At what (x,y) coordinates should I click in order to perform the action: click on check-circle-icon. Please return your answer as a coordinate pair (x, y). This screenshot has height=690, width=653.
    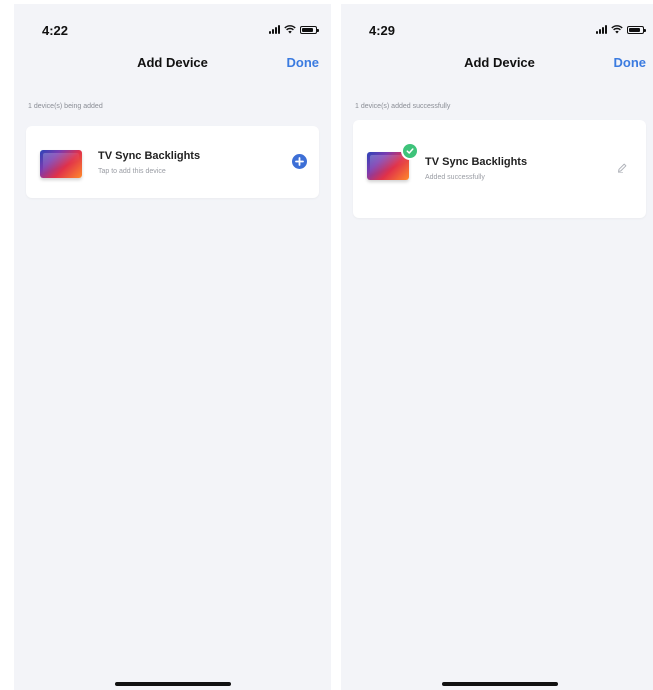
    Looking at the image, I should click on (410, 151).